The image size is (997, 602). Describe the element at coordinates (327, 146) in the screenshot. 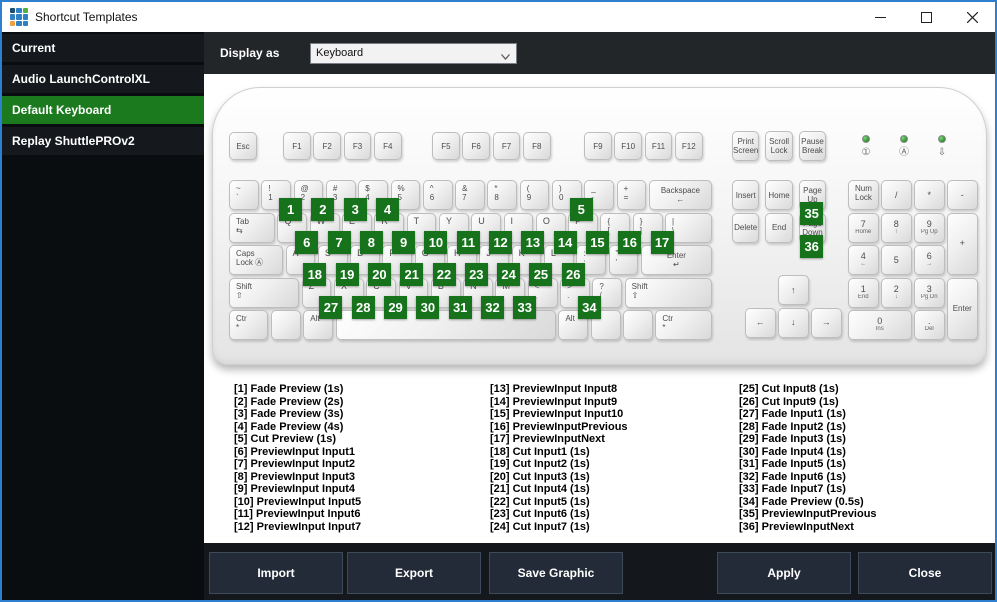

I see `key-label: F2` at that location.